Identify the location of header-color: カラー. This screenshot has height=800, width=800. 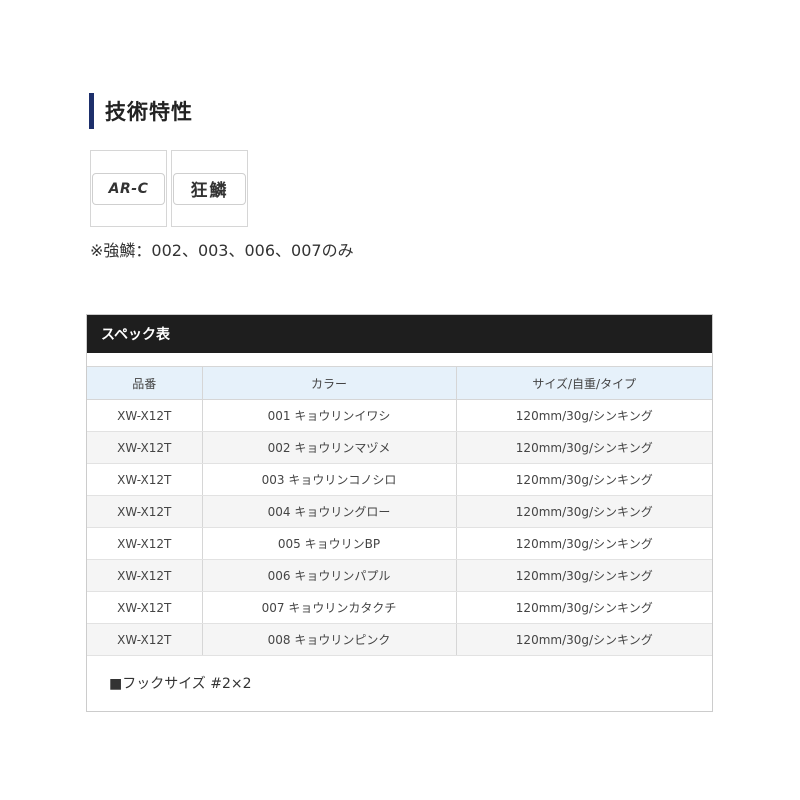
(329, 383).